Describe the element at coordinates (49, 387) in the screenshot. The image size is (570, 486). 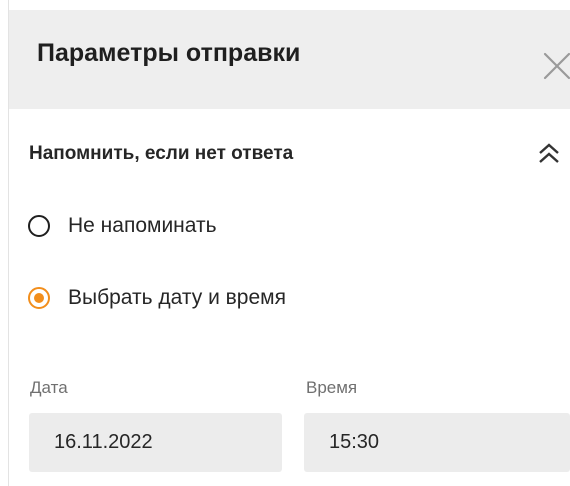
I see `date-label: Дата` at that location.